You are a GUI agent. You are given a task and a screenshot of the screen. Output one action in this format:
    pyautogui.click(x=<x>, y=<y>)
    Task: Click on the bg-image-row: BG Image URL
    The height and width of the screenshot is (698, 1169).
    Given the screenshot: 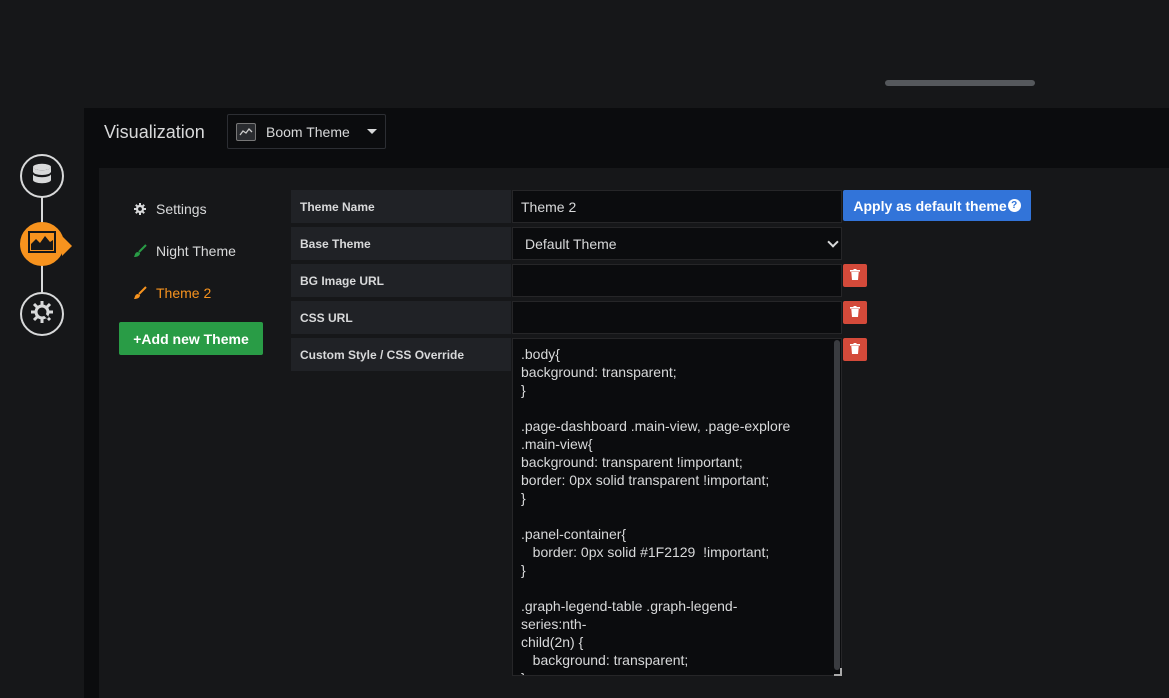 What is the action you would take?
    pyautogui.click(x=566, y=280)
    